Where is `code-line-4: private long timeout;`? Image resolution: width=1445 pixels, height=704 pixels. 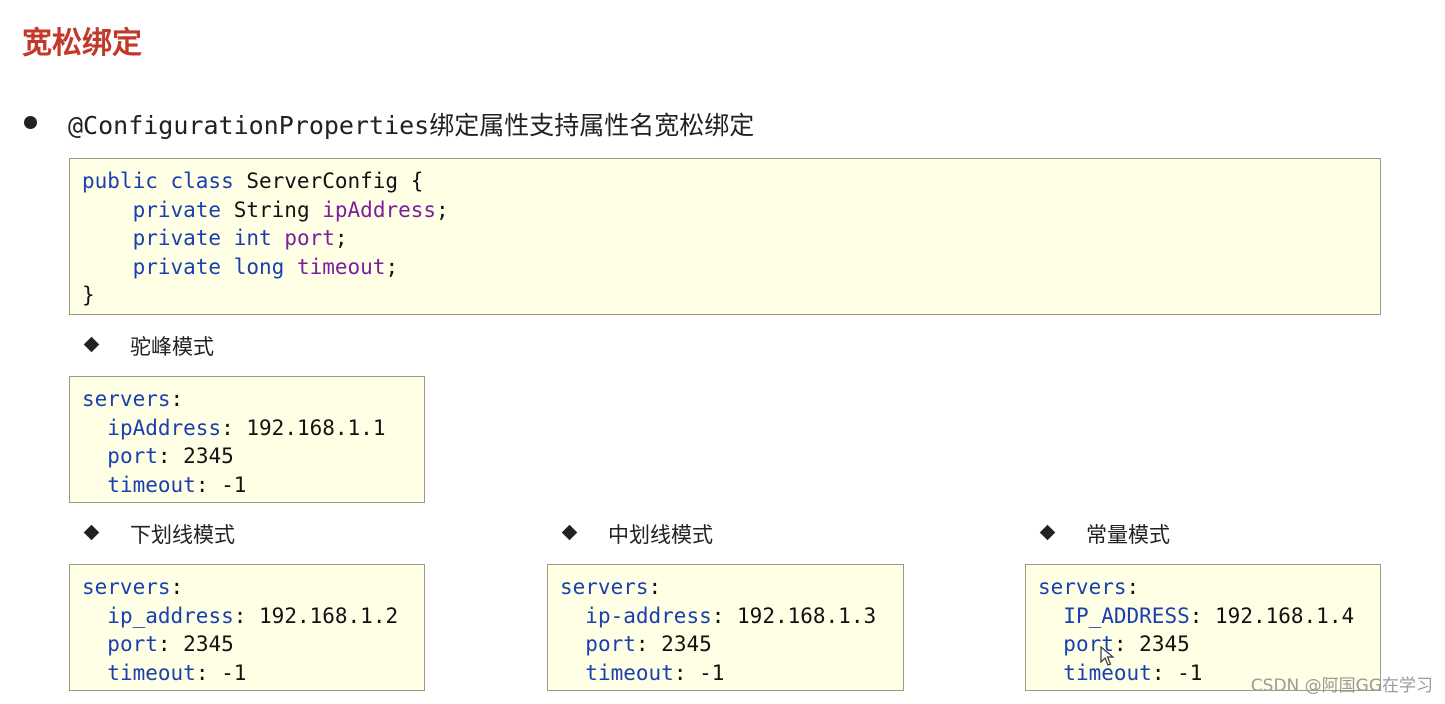
code-line-4: private long timeout; is located at coordinates (265, 266).